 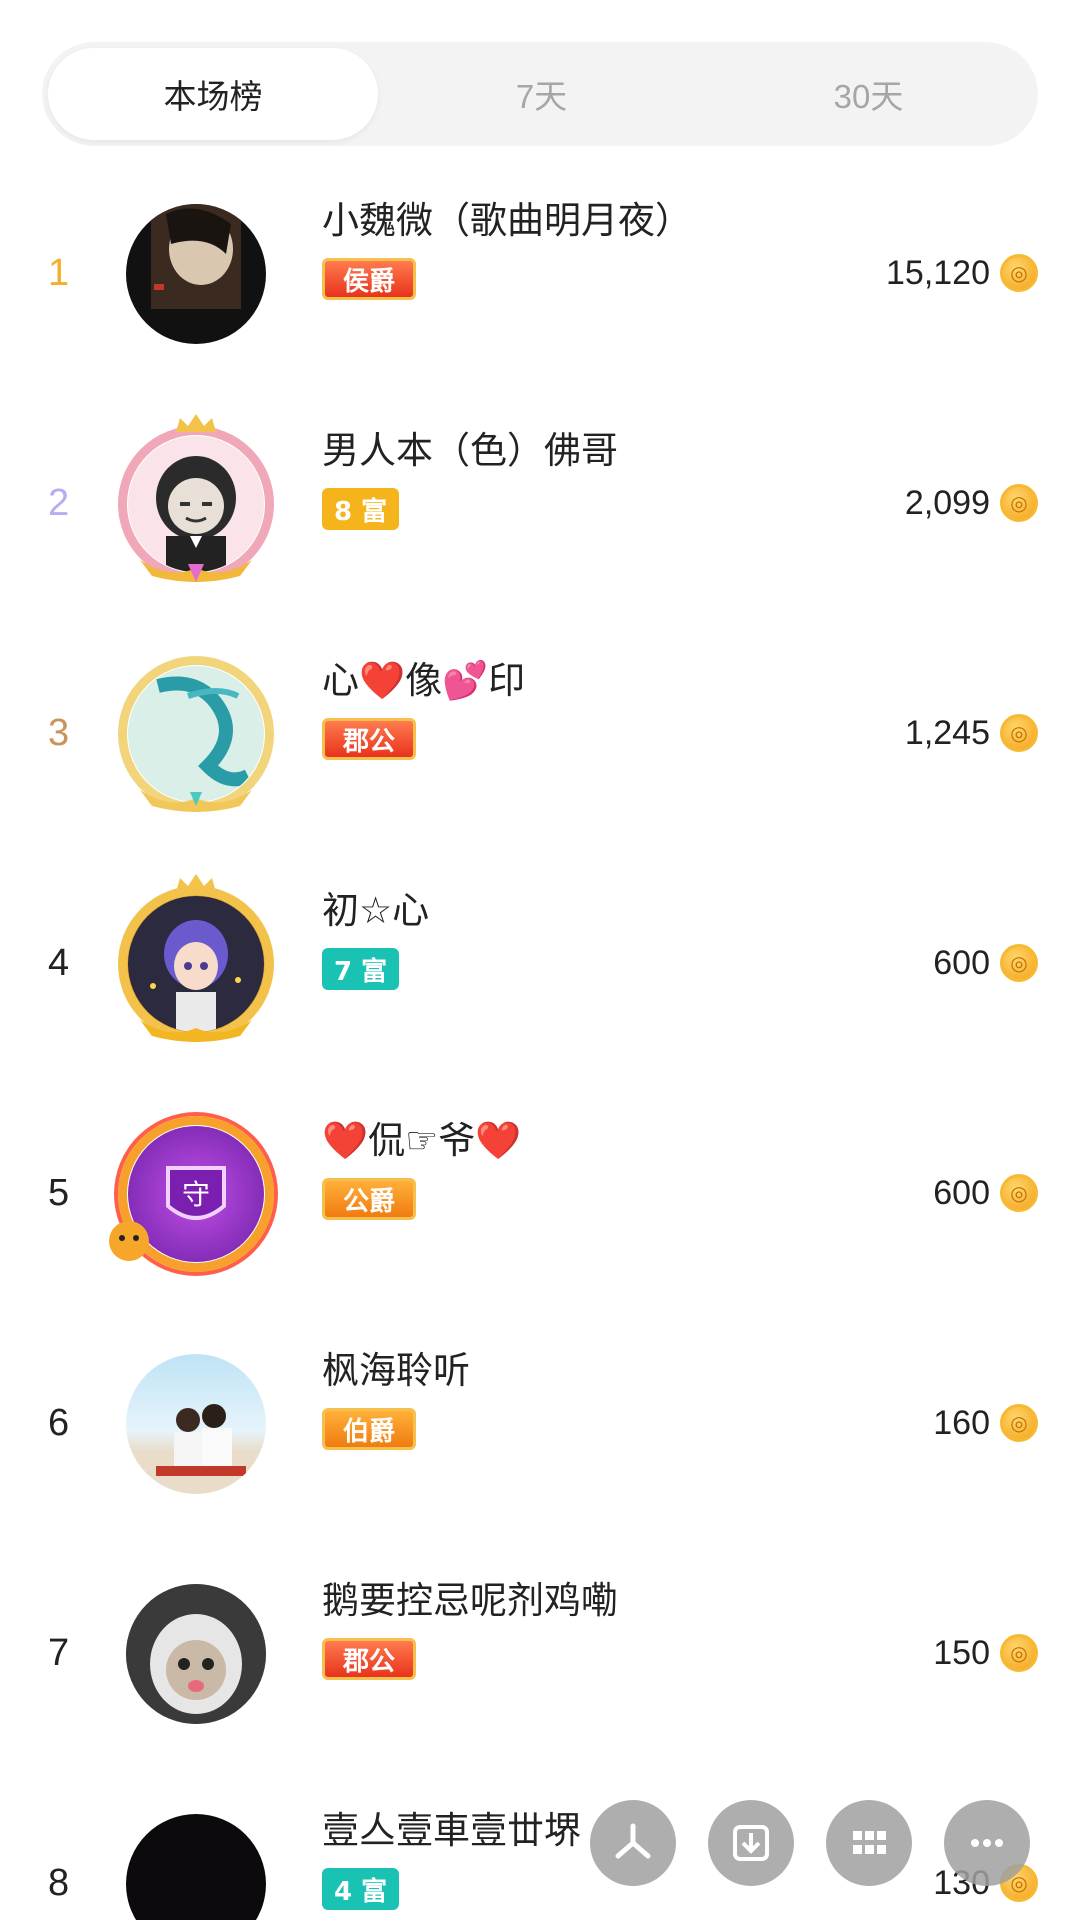 I want to click on score-value: 15,120, so click(x=938, y=272).